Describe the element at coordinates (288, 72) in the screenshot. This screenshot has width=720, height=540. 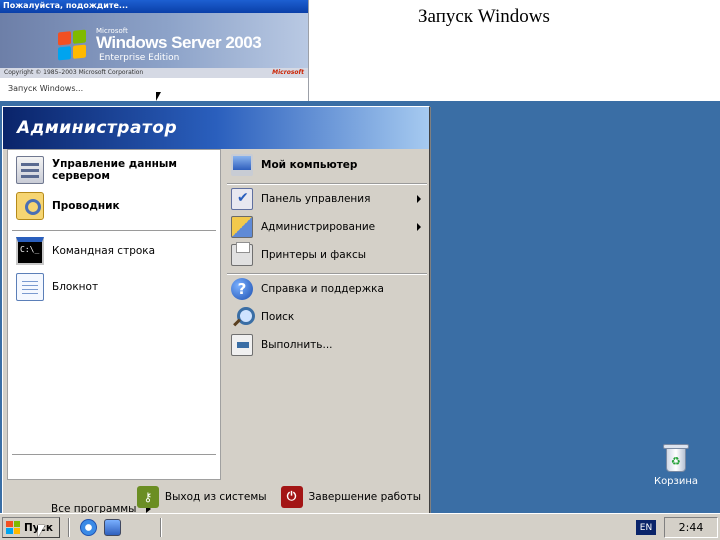
I see `boot-brand: Microsoft` at that location.